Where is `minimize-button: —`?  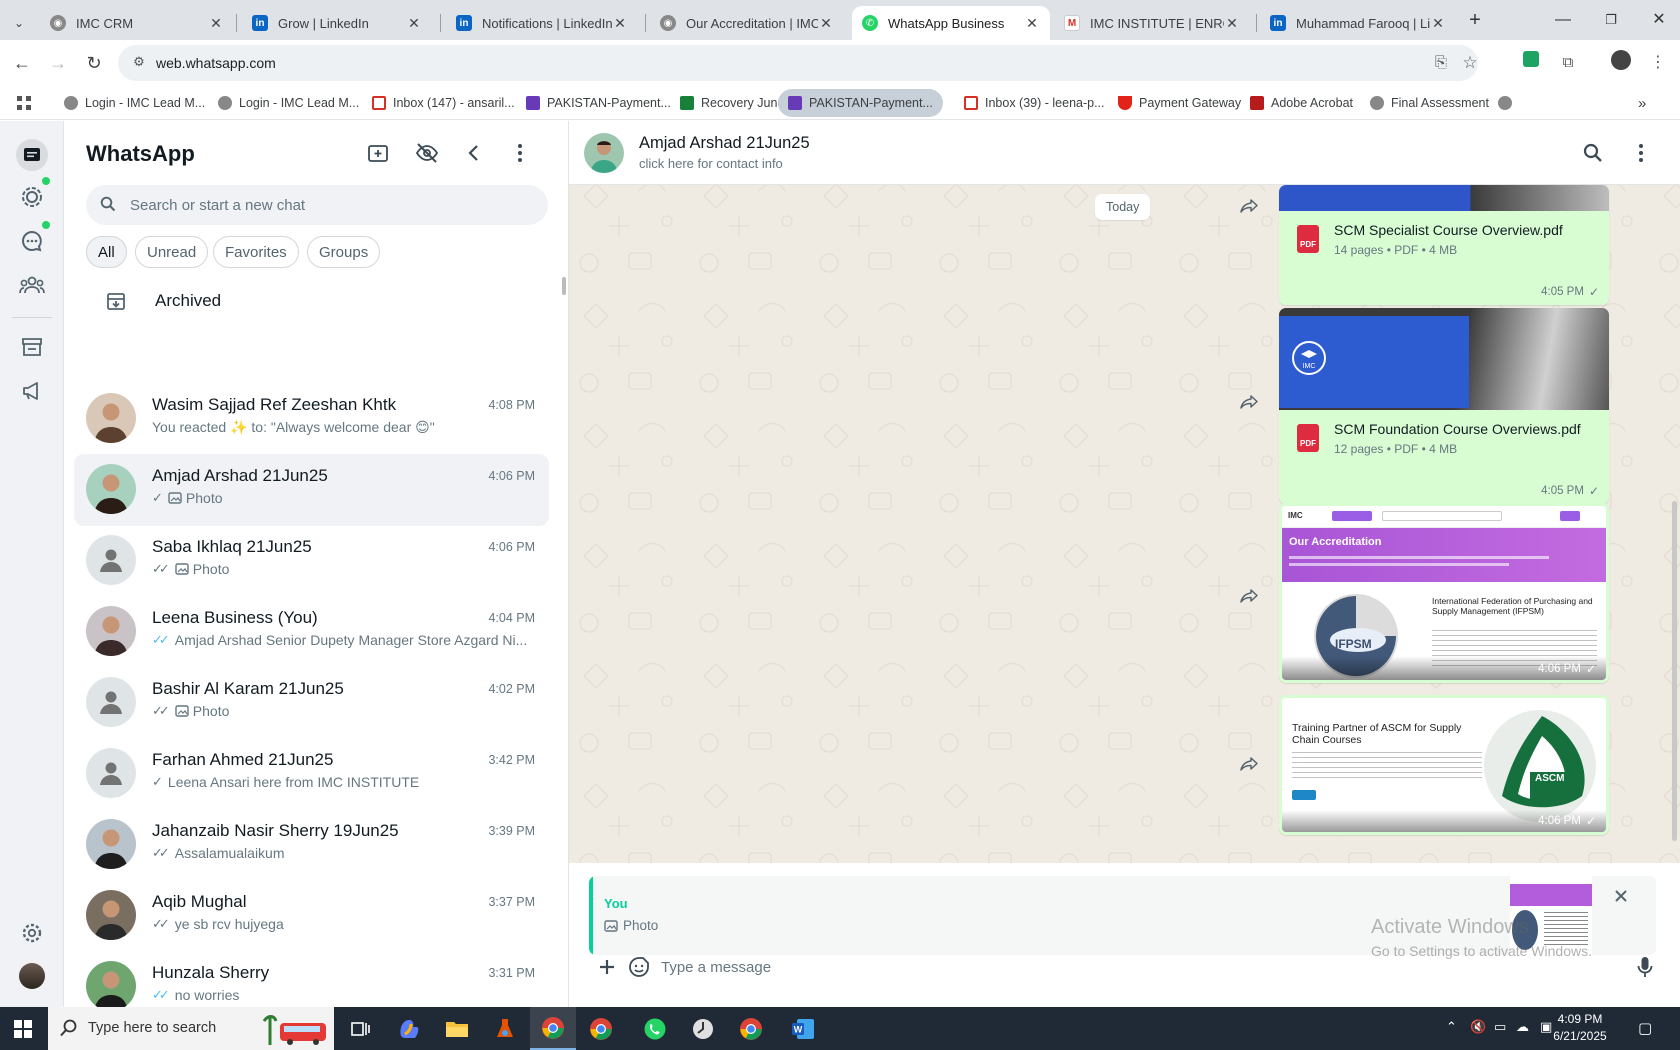 minimize-button: — is located at coordinates (1563, 20).